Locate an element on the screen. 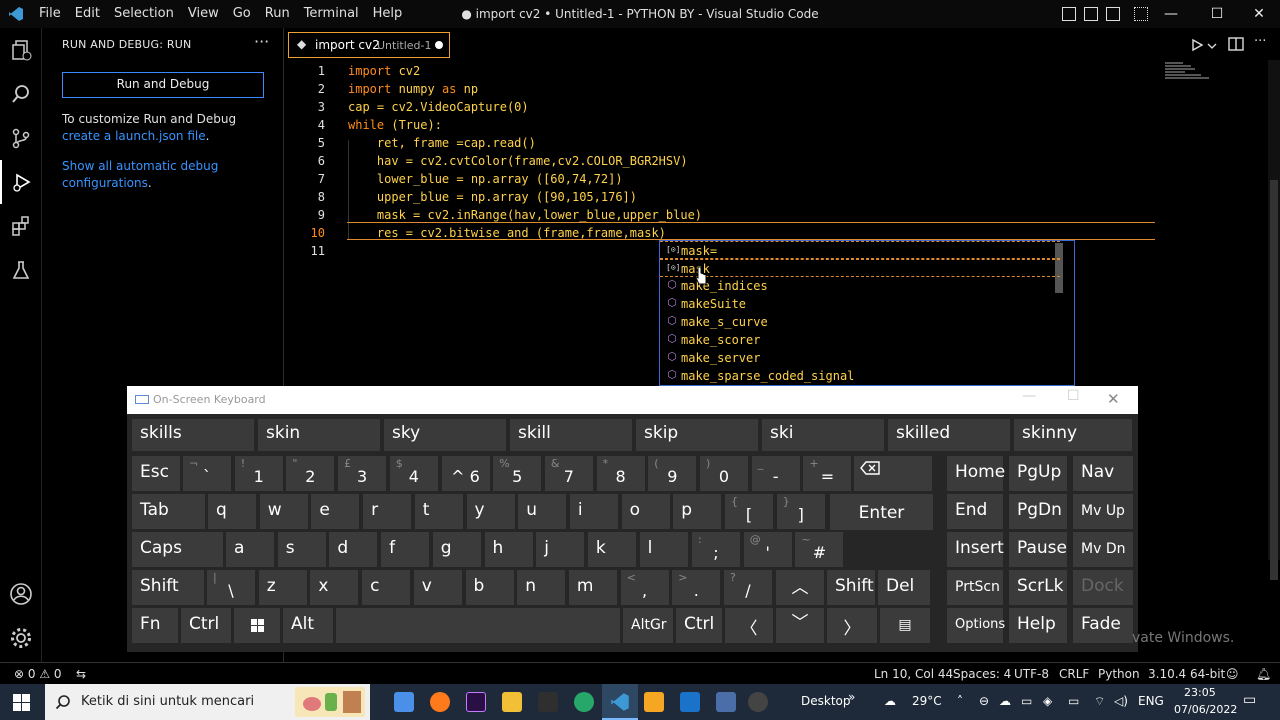 This screenshot has height=720, width=1280. key-arrow-down: ﹀ is located at coordinates (800, 625).